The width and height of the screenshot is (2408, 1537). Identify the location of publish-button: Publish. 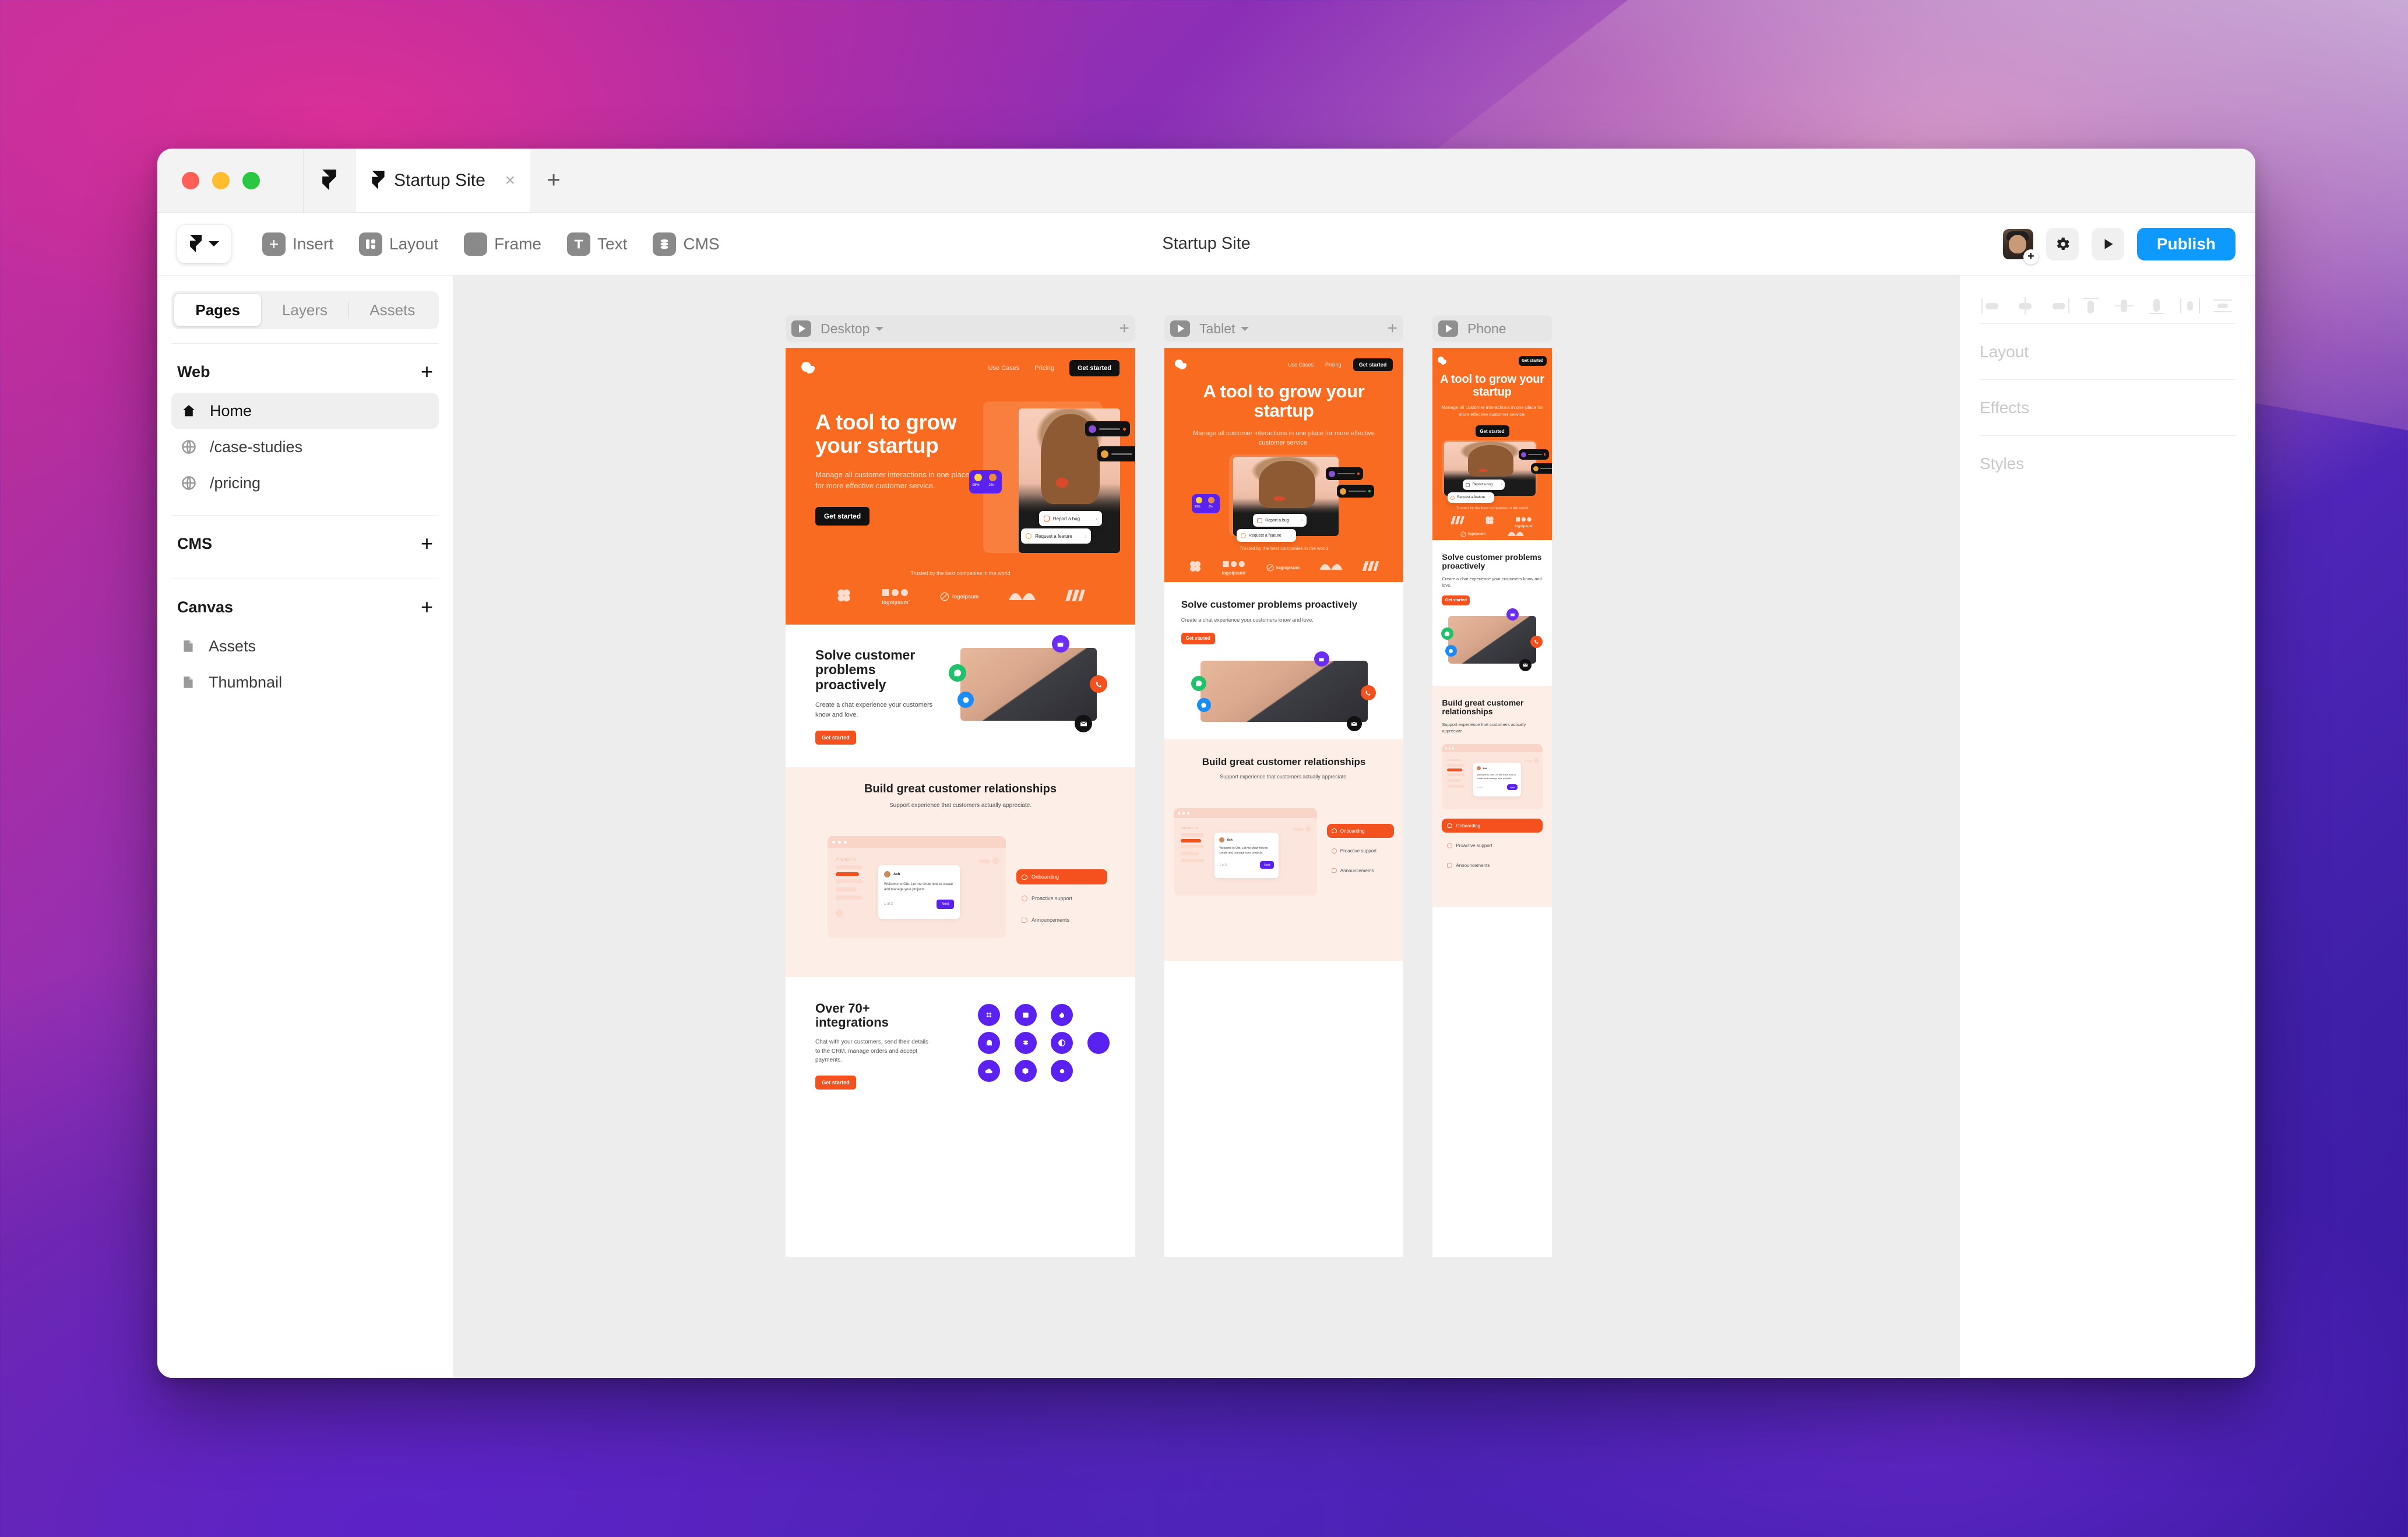
(2186, 244).